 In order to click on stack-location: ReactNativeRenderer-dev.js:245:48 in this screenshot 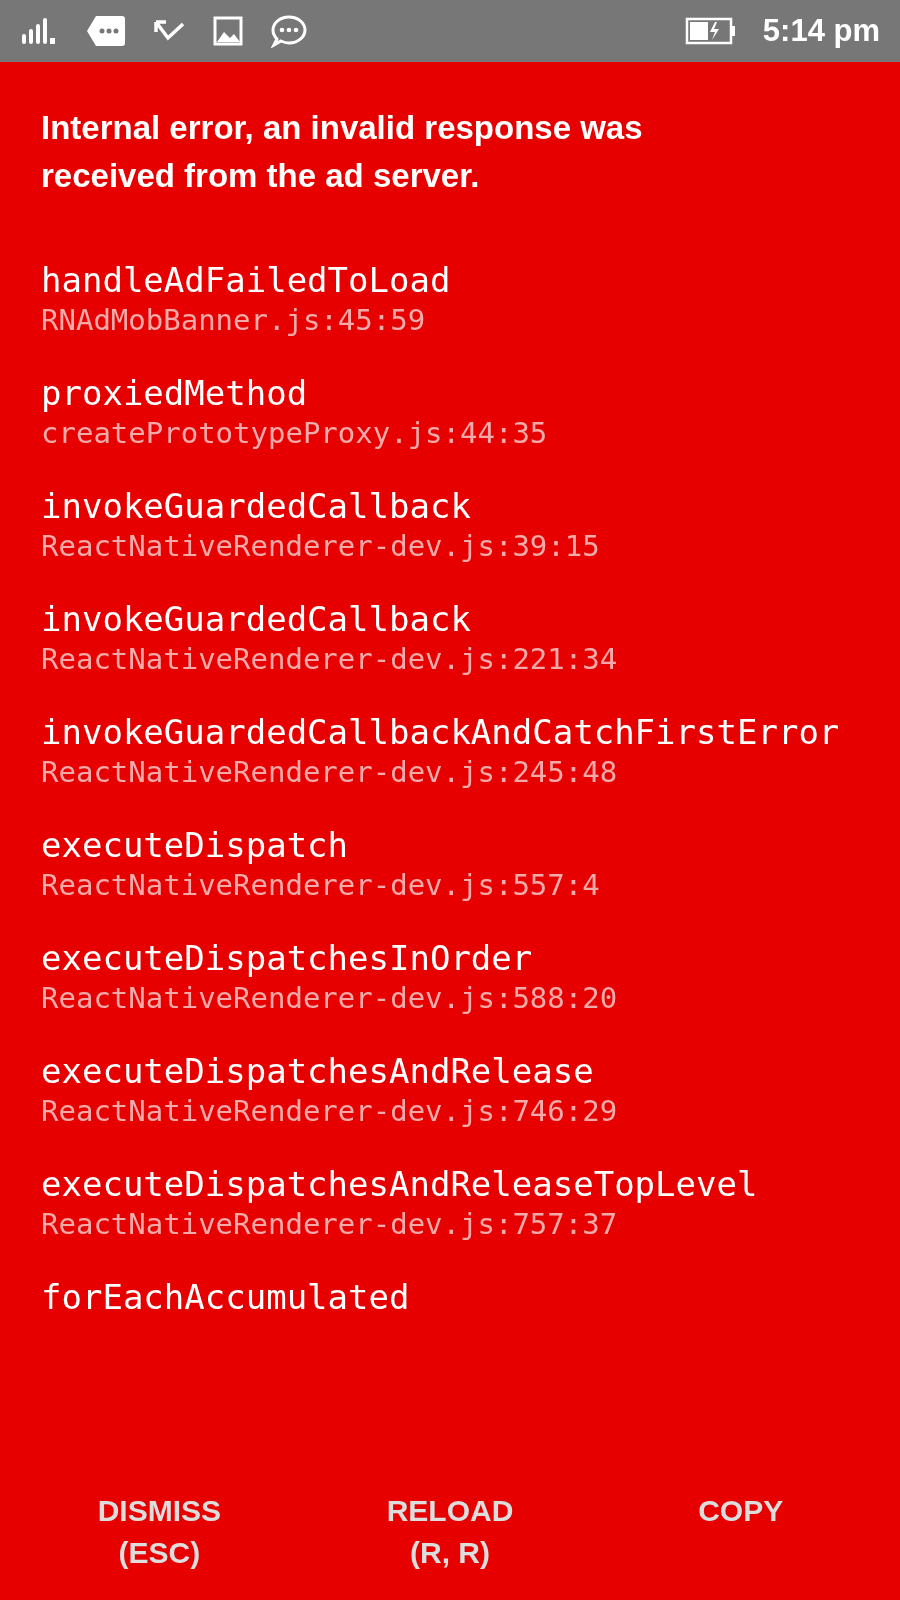, I will do `click(329, 772)`.